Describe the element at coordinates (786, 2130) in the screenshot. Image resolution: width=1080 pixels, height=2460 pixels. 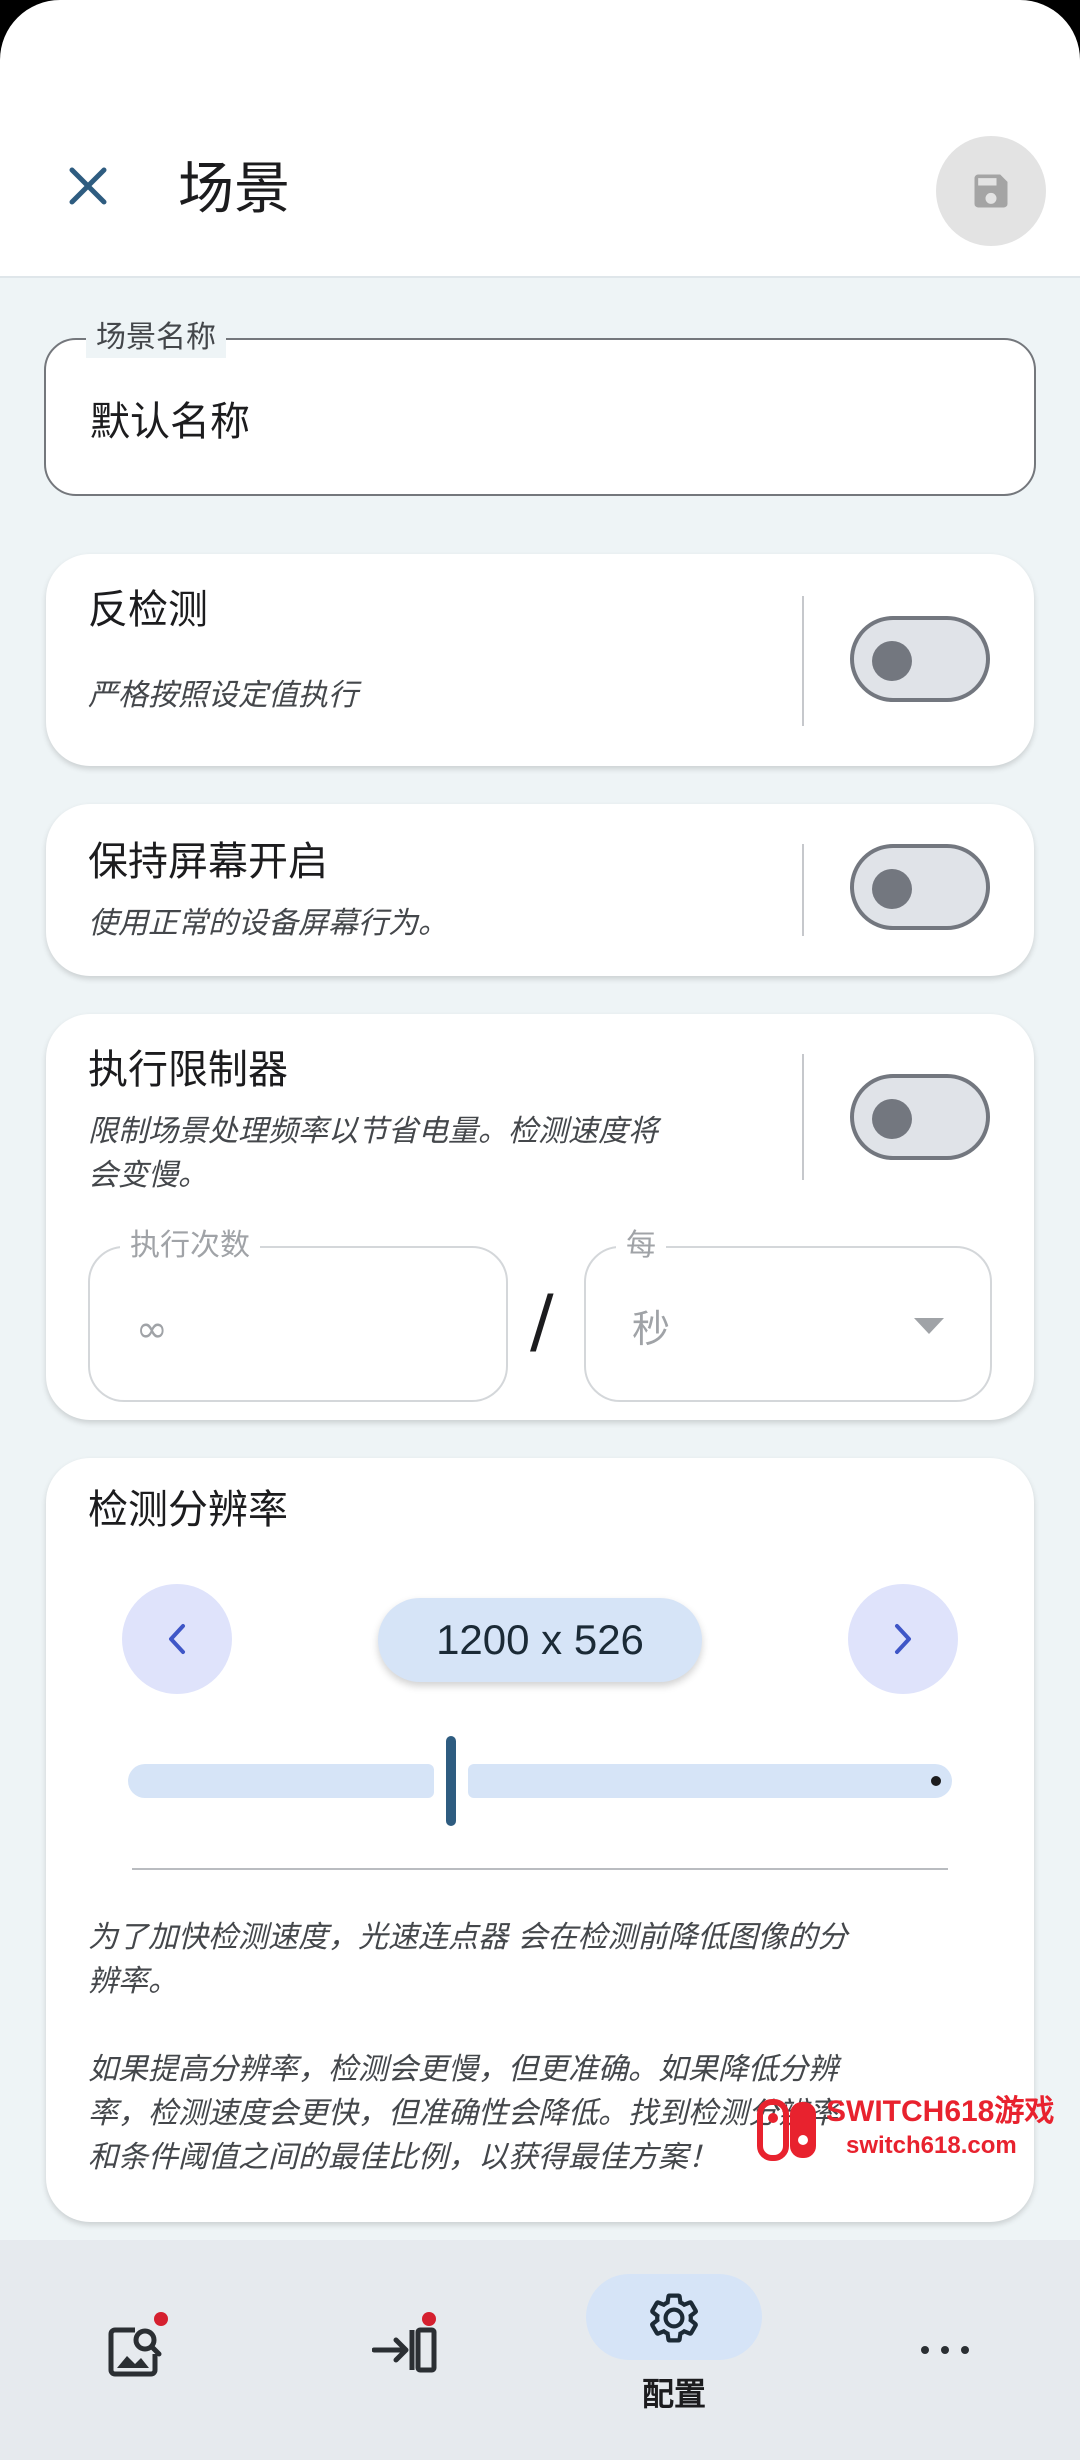
I see `switch-logo-icon` at that location.